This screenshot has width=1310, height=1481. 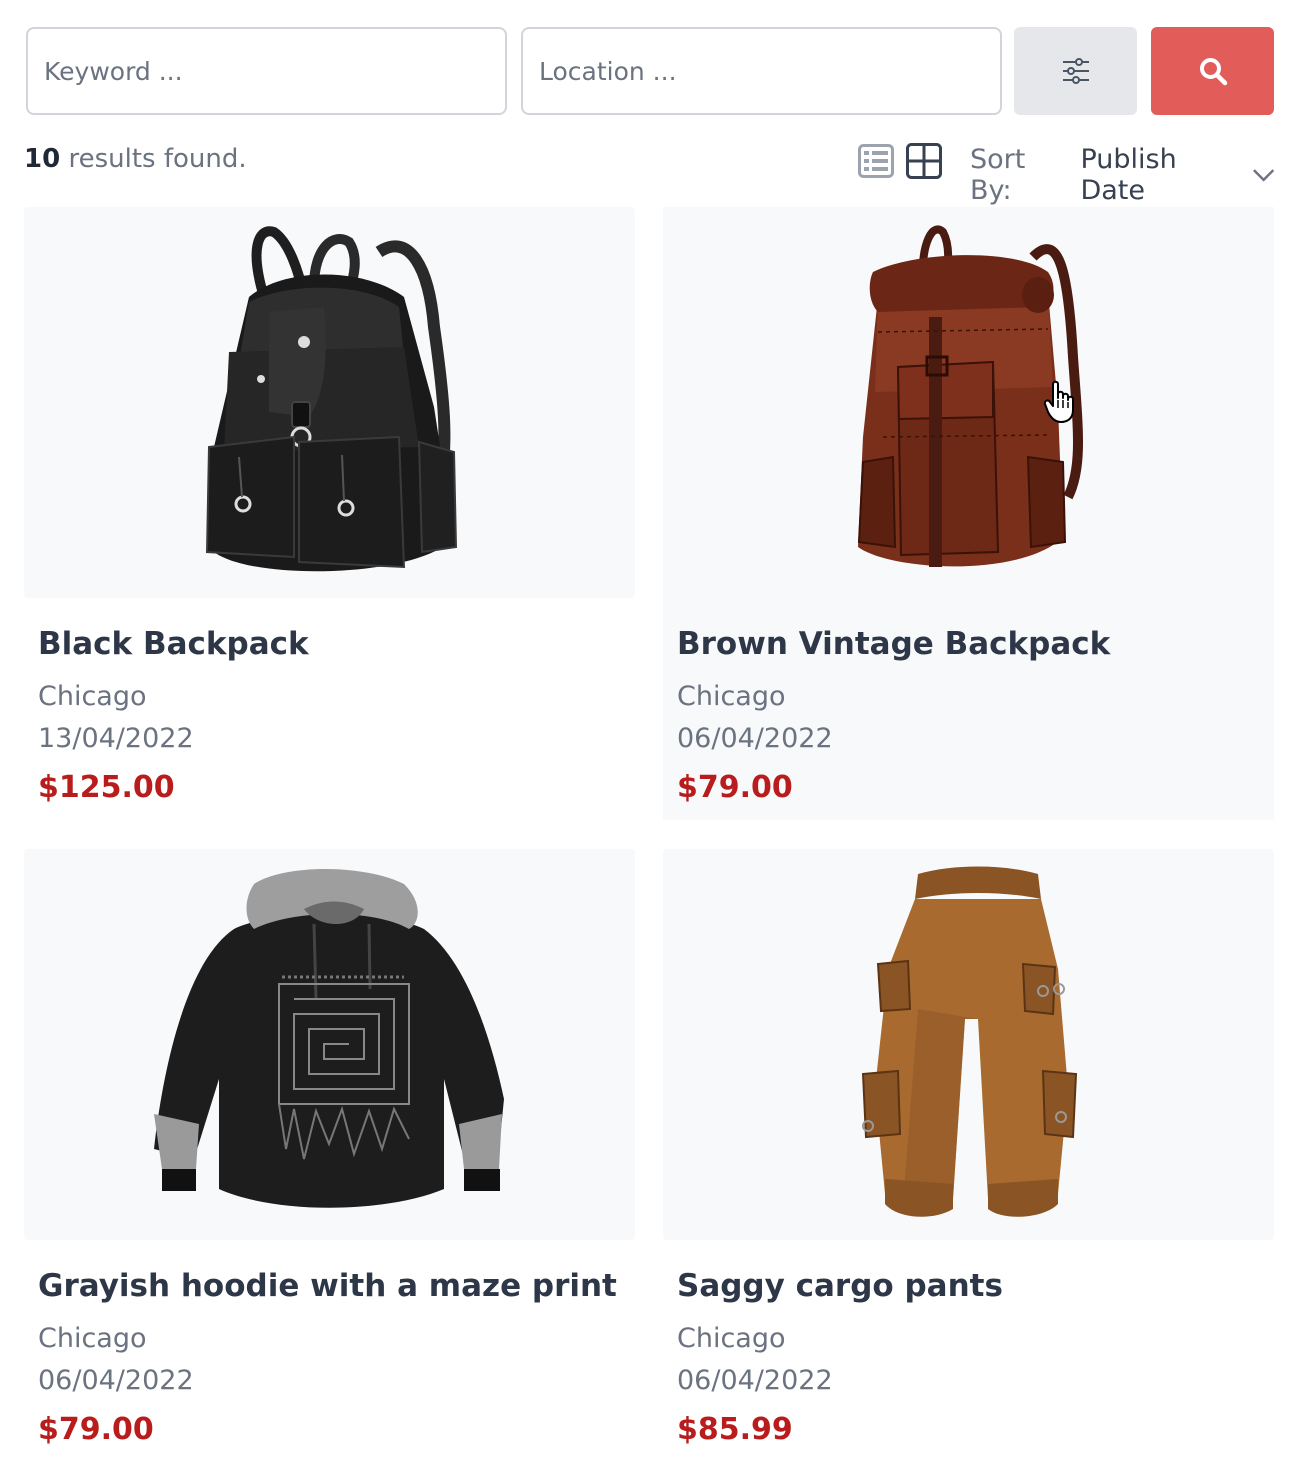 I want to click on sort-label: Sort By:, so click(x=998, y=175).